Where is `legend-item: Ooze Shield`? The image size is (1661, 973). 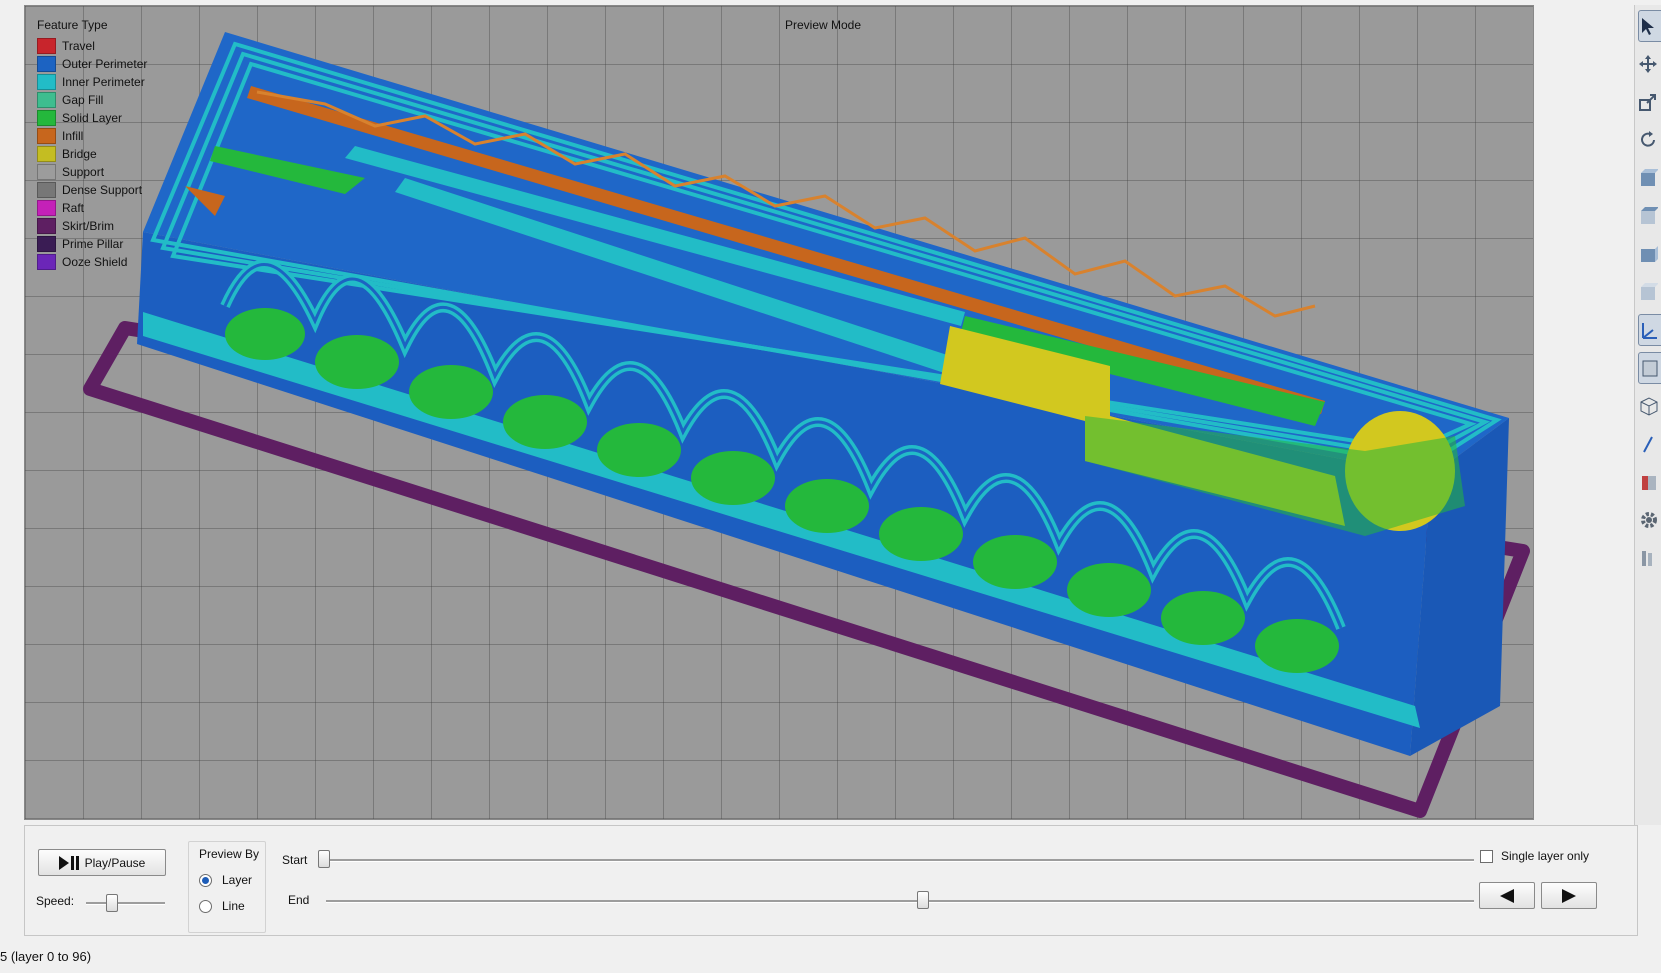
legend-item: Ooze Shield is located at coordinates (92, 262).